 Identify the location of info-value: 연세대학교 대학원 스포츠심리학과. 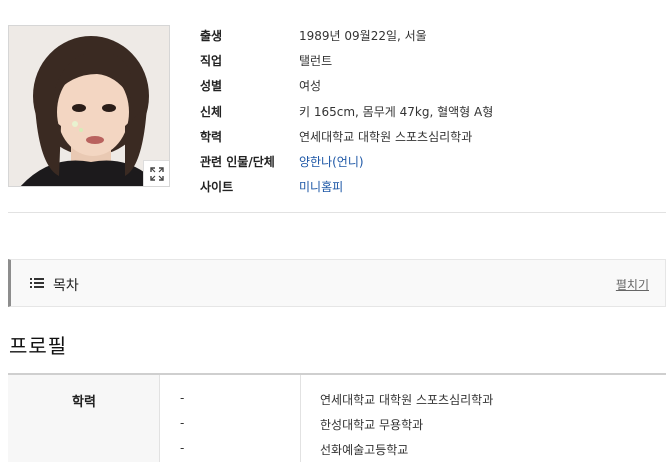
(386, 136).